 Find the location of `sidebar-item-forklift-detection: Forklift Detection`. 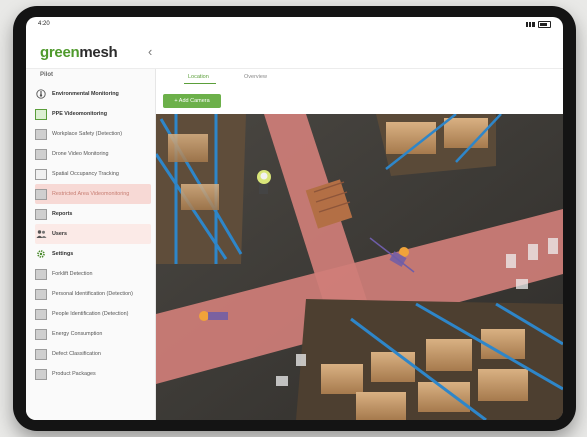

sidebar-item-forklift-detection: Forklift Detection is located at coordinates (93, 274).